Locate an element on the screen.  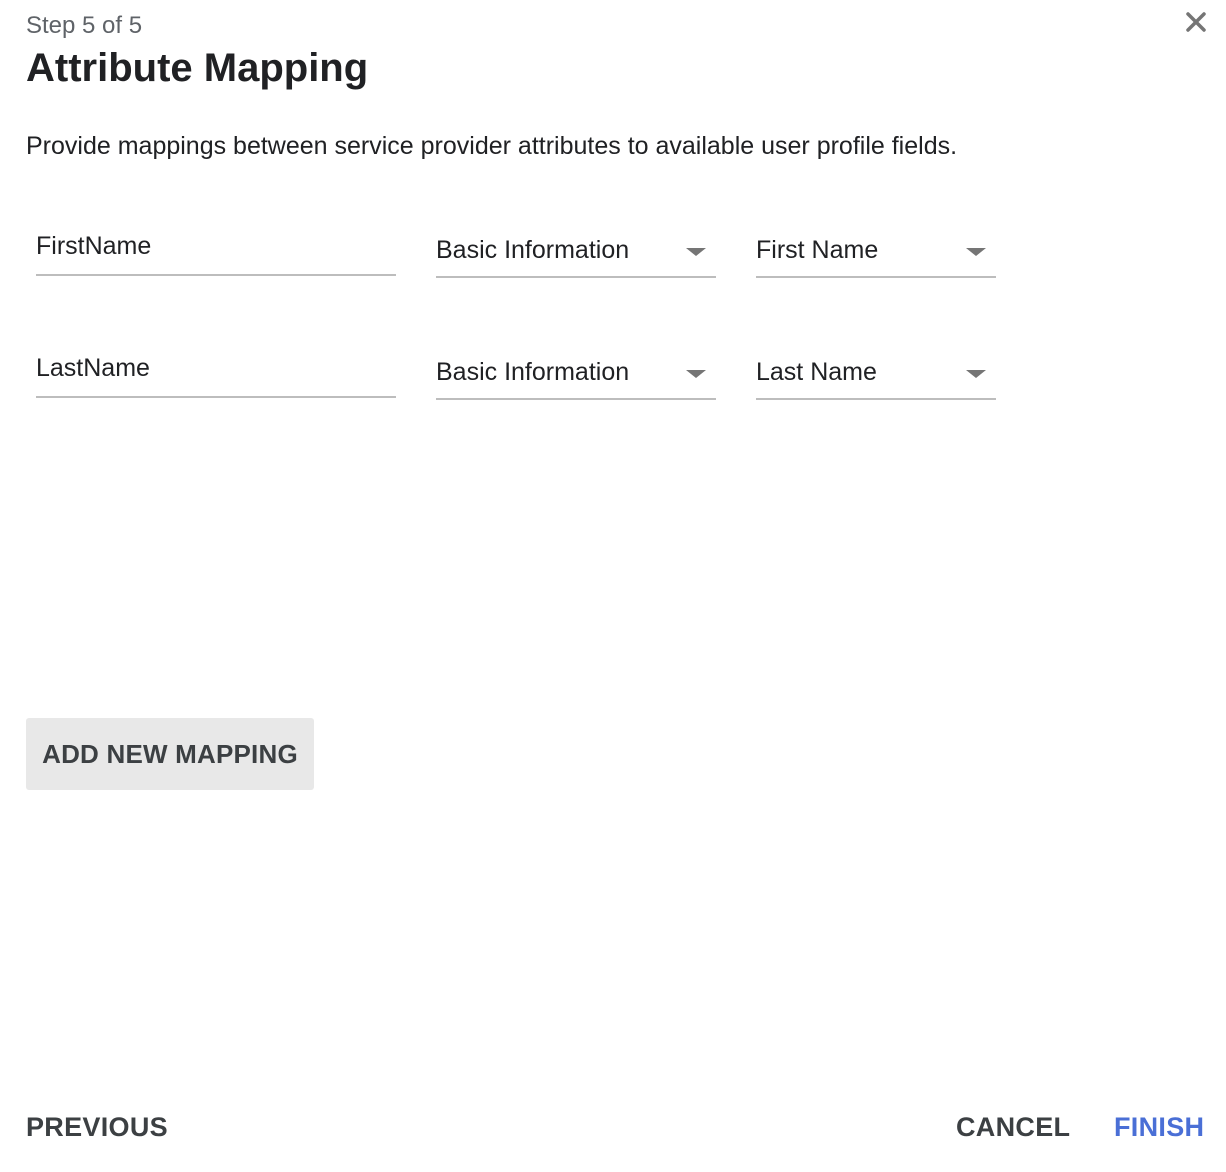
close-button is located at coordinates (1196, 22).